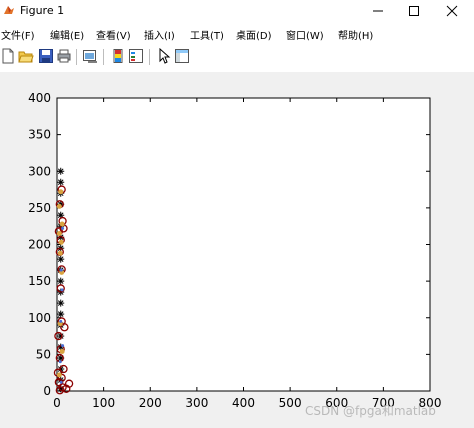  I want to click on minimize-icon, so click(378, 11).